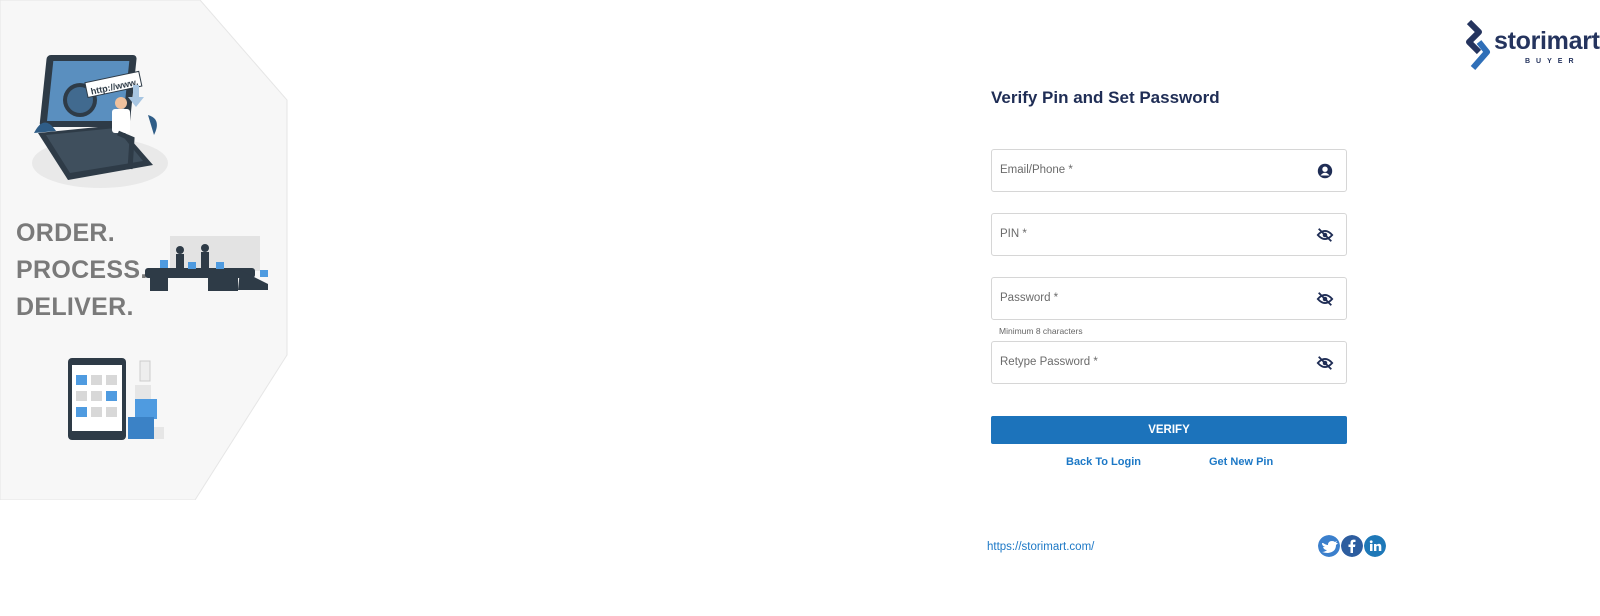 The height and width of the screenshot is (616, 1600). I want to click on linkedin-icon, so click(1375, 546).